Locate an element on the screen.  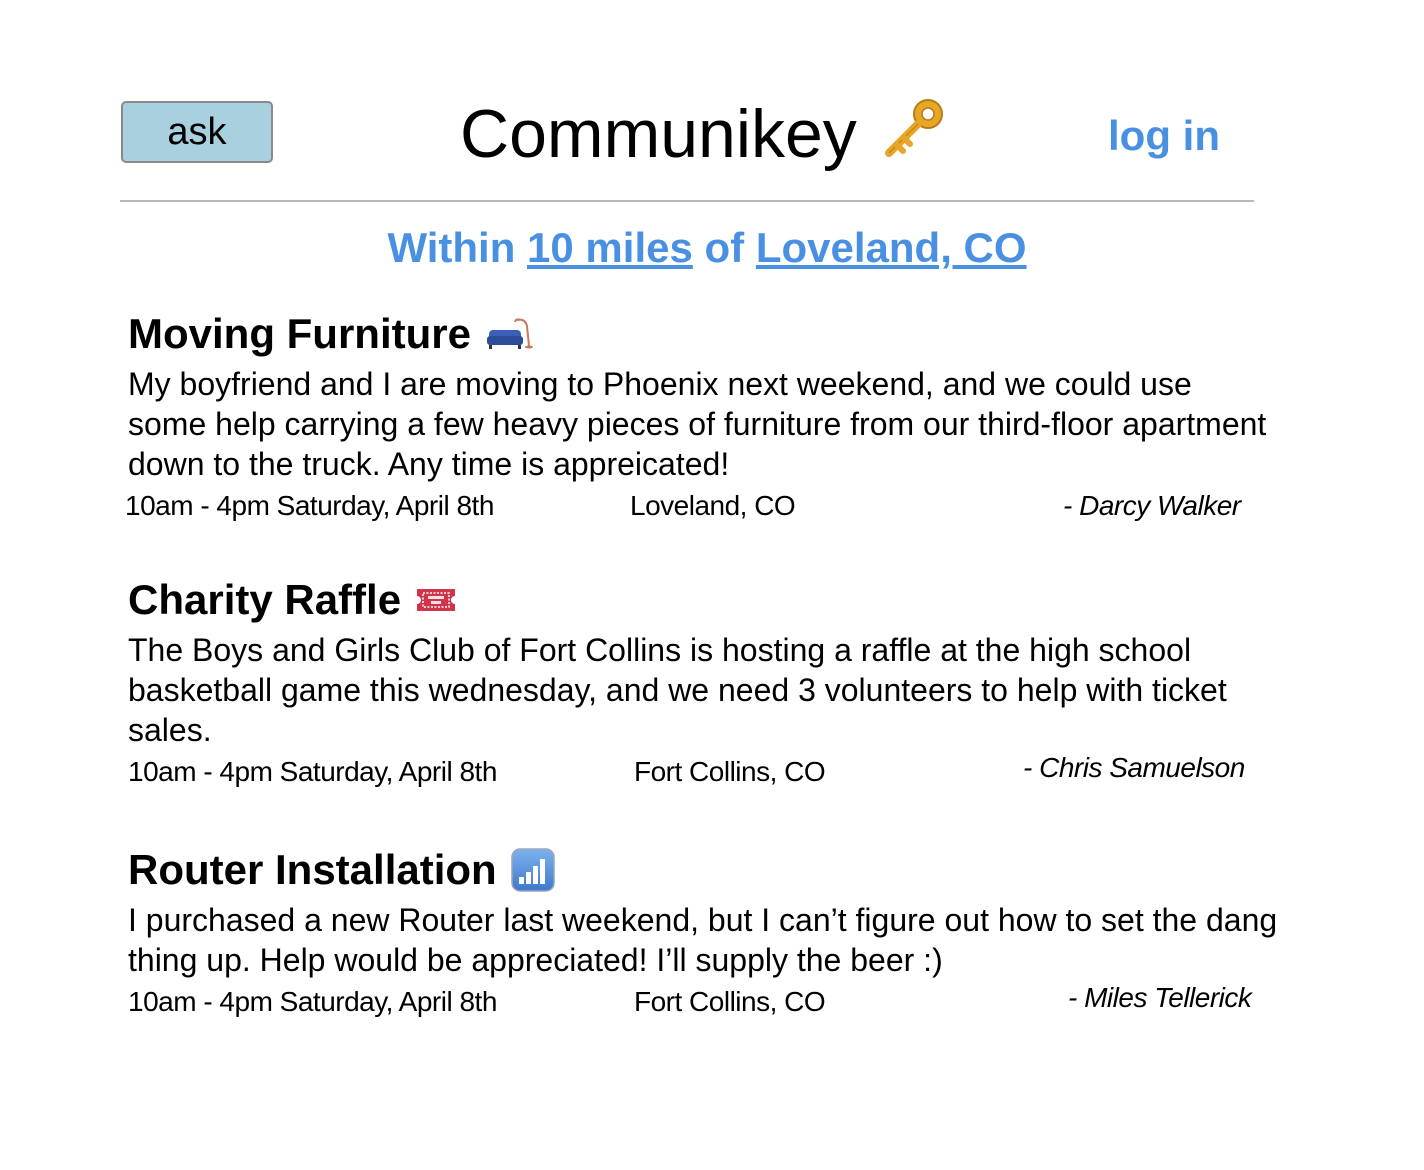
app-header: Communikey is located at coordinates (703, 134).